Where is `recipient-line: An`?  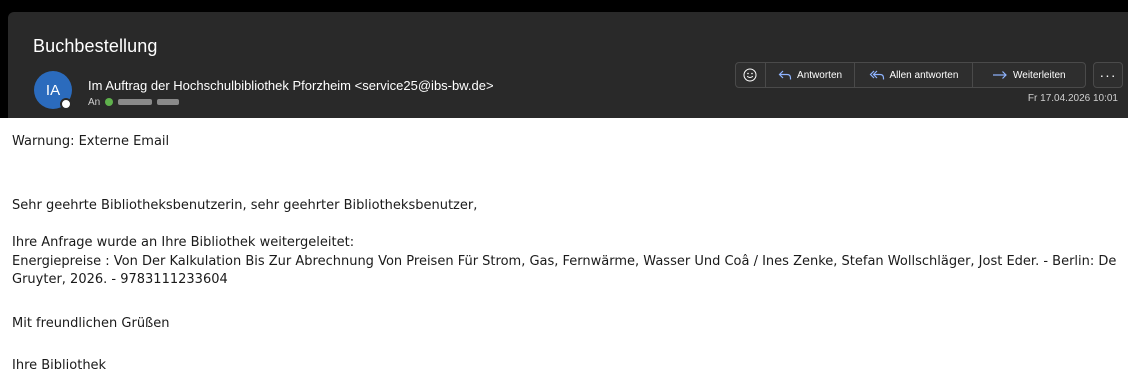
recipient-line: An is located at coordinates (134, 102).